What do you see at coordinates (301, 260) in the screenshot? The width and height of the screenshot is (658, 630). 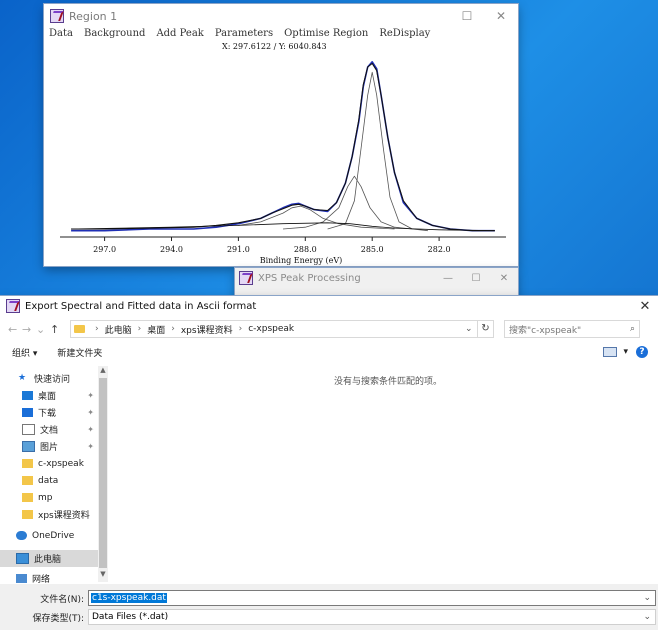 I see `x-axis-label: Binding Energy (eV)` at bounding box center [301, 260].